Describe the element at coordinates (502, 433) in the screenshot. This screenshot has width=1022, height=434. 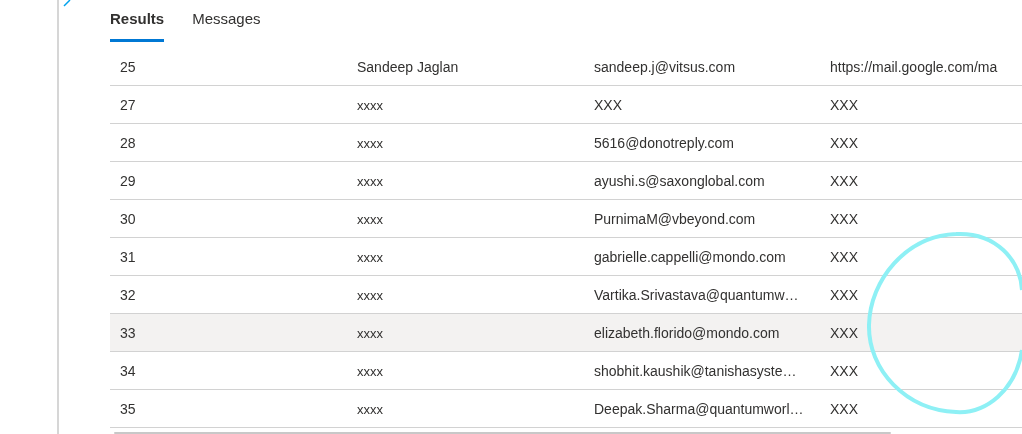
I see `horizontal-scrollbar` at that location.